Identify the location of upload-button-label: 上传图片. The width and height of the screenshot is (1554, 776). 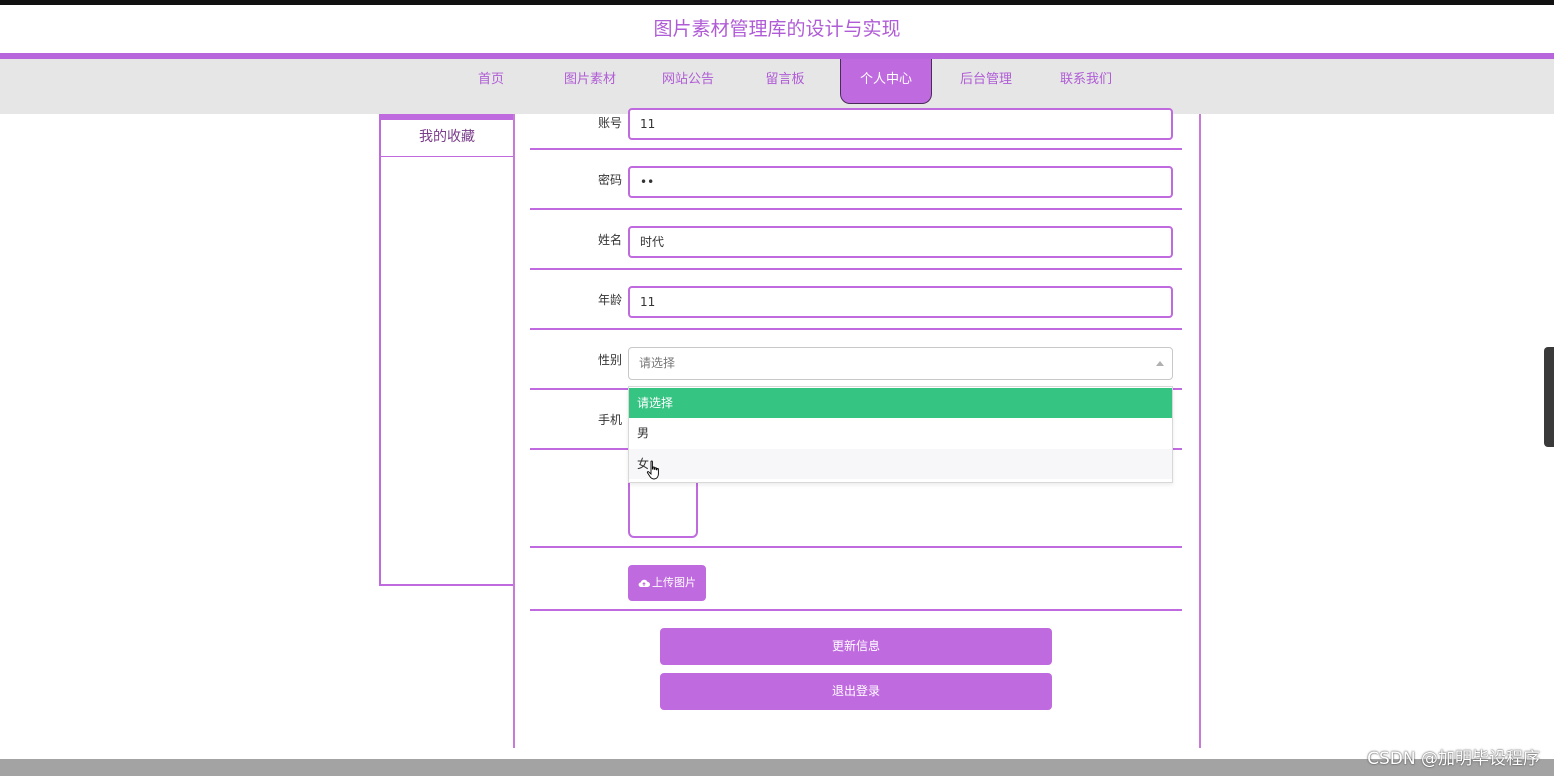
(674, 582).